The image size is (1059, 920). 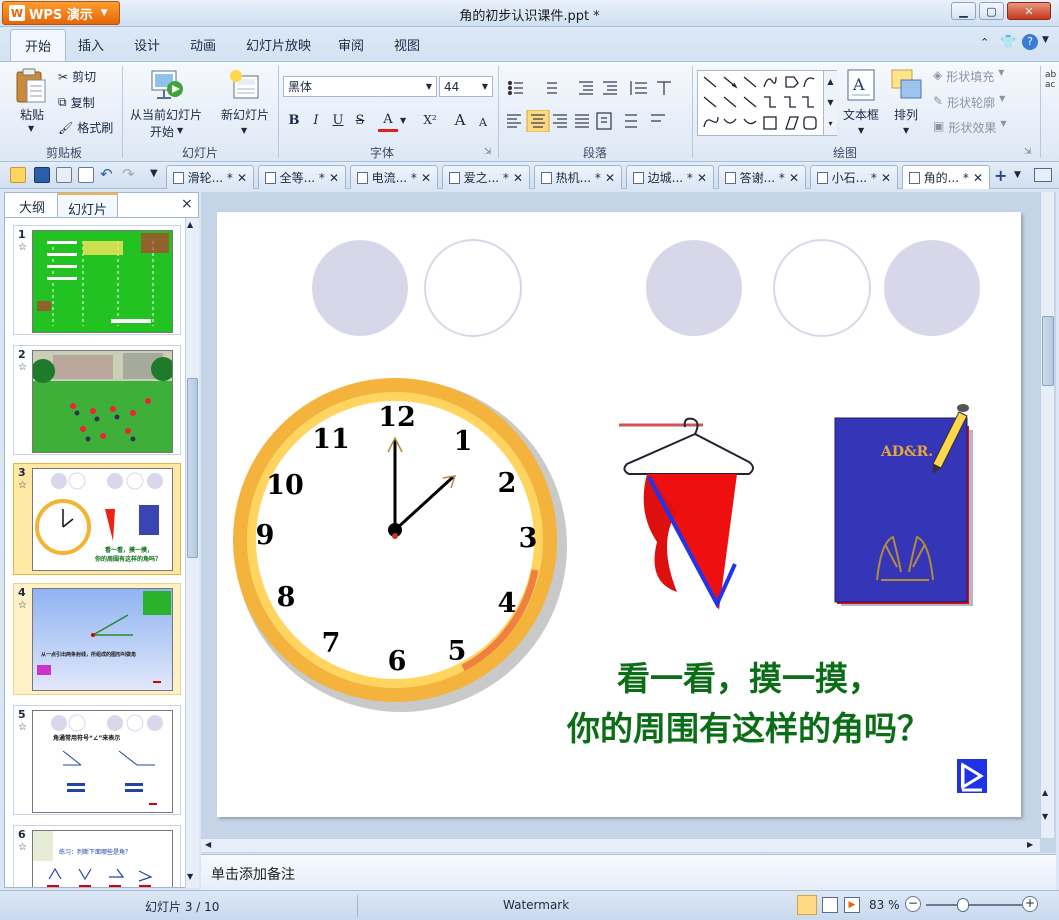 What do you see at coordinates (97, 856) in the screenshot?
I see `slide-thumbnail-6: 6 ☆ 练习：判断下面哪些是角？` at bounding box center [97, 856].